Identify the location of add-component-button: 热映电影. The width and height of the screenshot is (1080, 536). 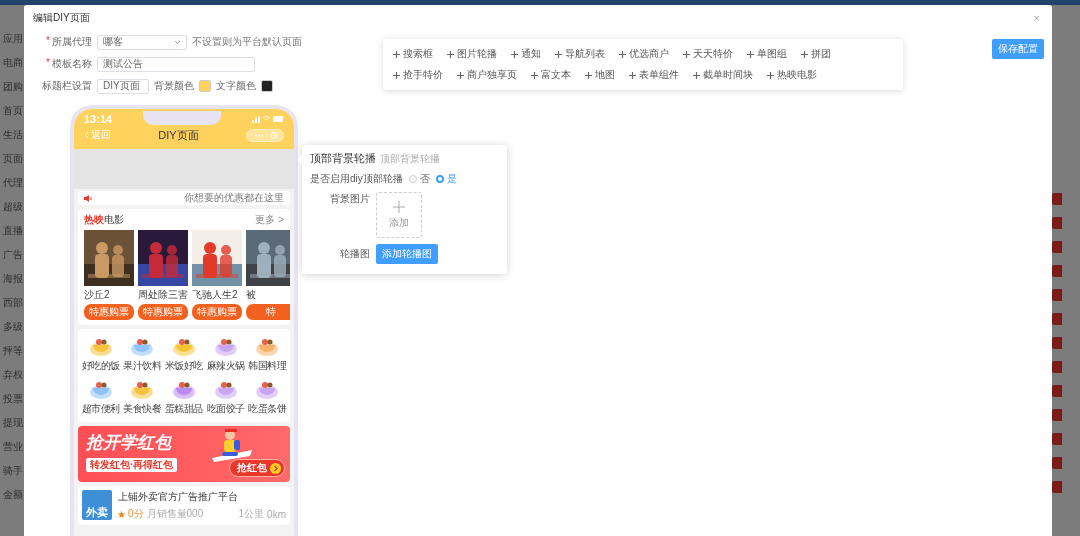
(792, 75).